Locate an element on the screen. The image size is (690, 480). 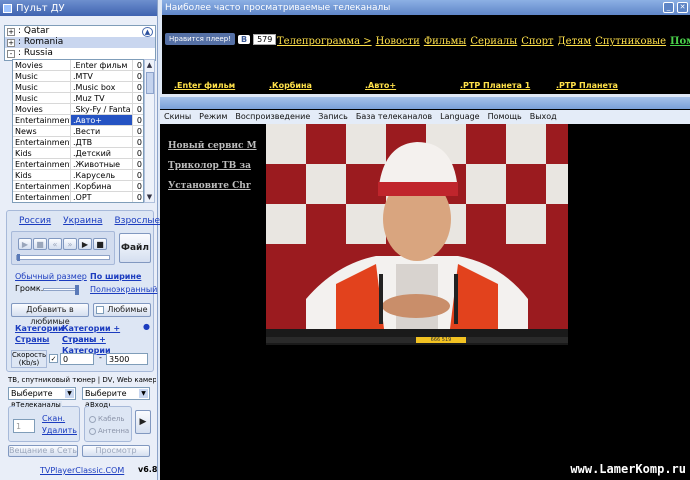
country-link-russia: Россия is located at coordinates (35, 221).